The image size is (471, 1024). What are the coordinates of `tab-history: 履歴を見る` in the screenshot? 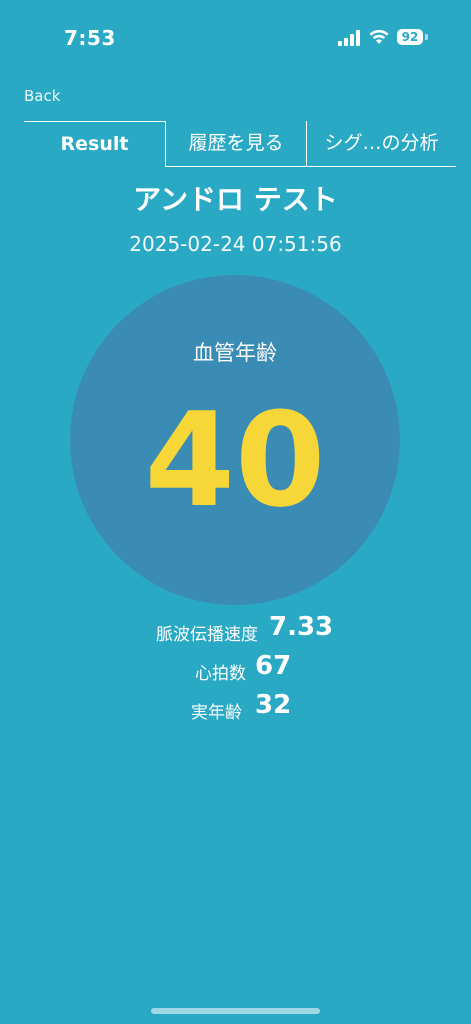 It's located at (235, 144).